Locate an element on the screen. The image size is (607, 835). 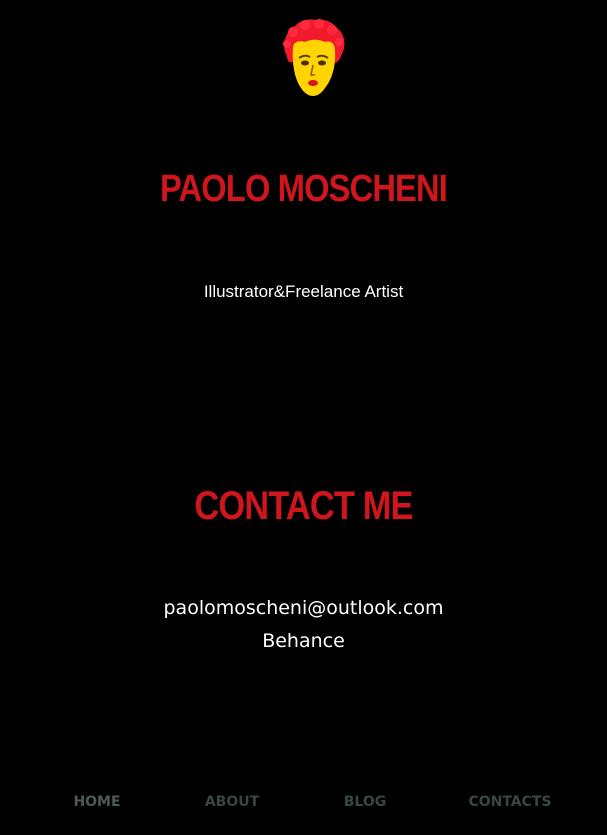
behance-link: Behance is located at coordinates (303, 641).